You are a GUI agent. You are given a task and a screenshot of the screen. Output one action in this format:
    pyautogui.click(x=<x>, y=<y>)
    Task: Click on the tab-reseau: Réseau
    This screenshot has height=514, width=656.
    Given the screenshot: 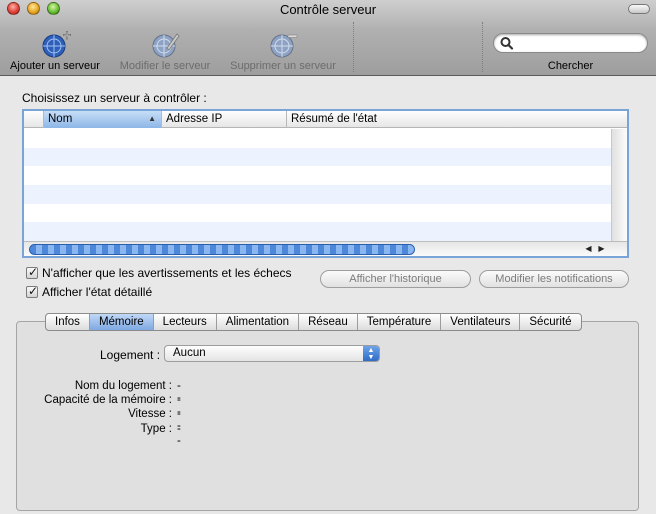 What is the action you would take?
    pyautogui.click(x=328, y=322)
    